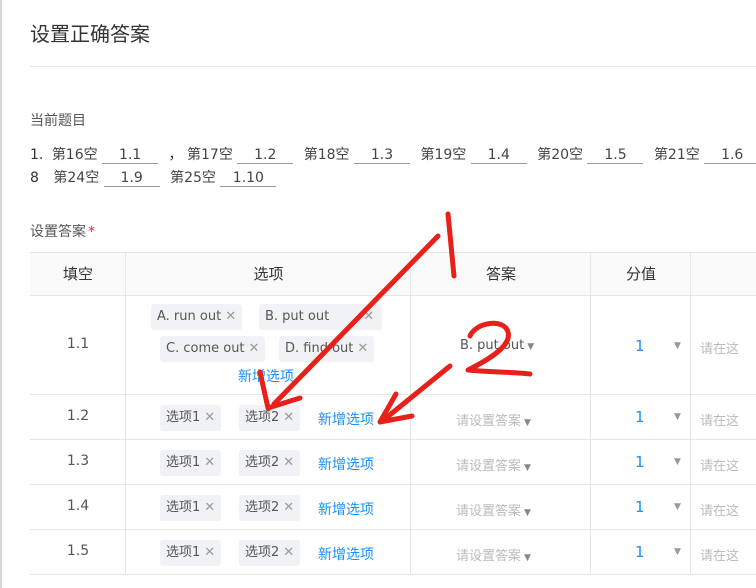  I want to click on blank-18-value: 1.3, so click(382, 155).